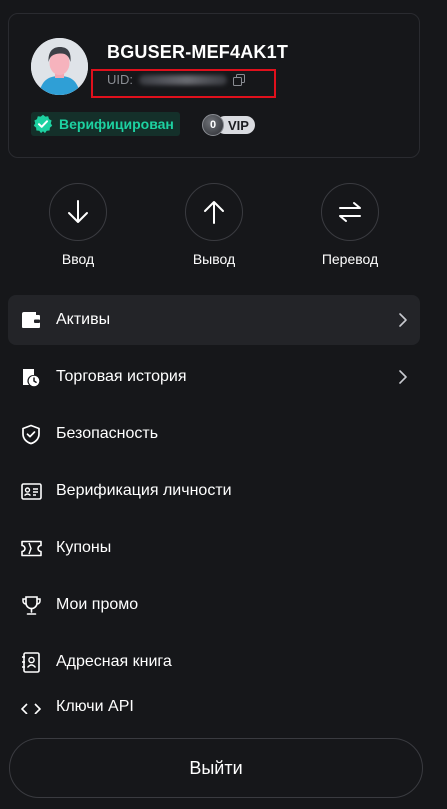  I want to click on contacts-icon, so click(31, 662).